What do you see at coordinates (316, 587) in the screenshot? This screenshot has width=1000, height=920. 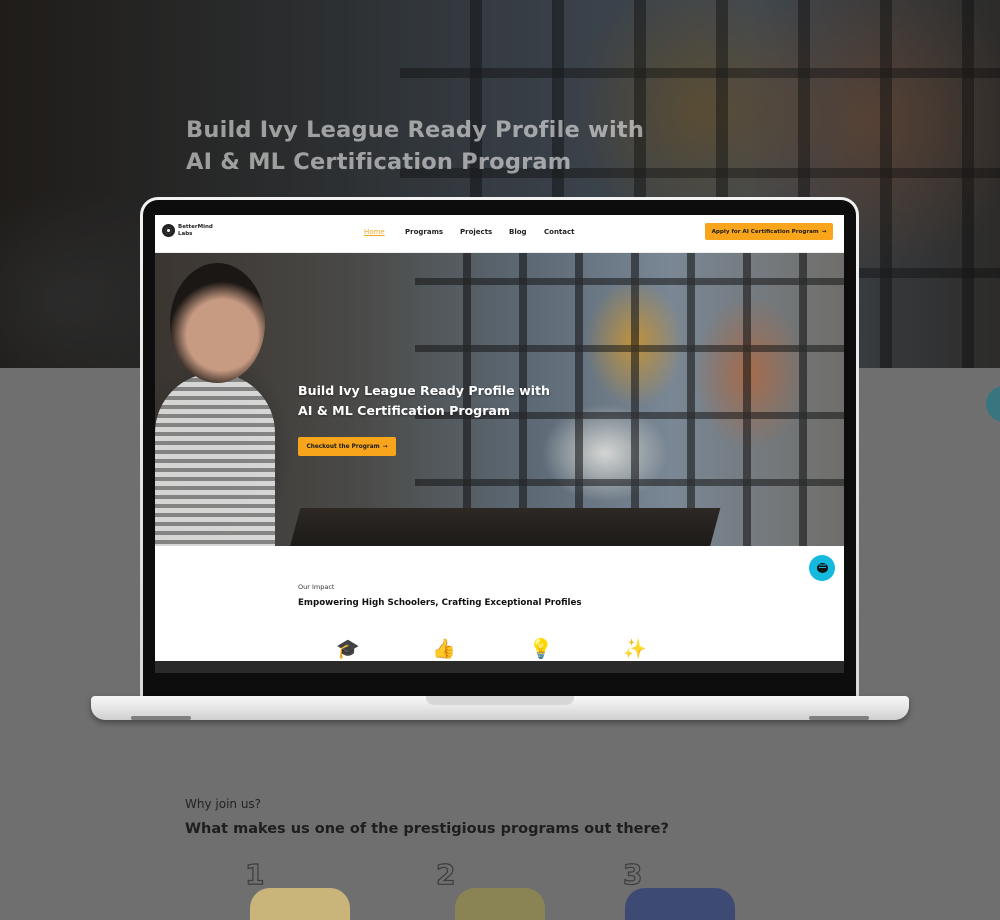 I see `impact-label: Our Impact` at bounding box center [316, 587].